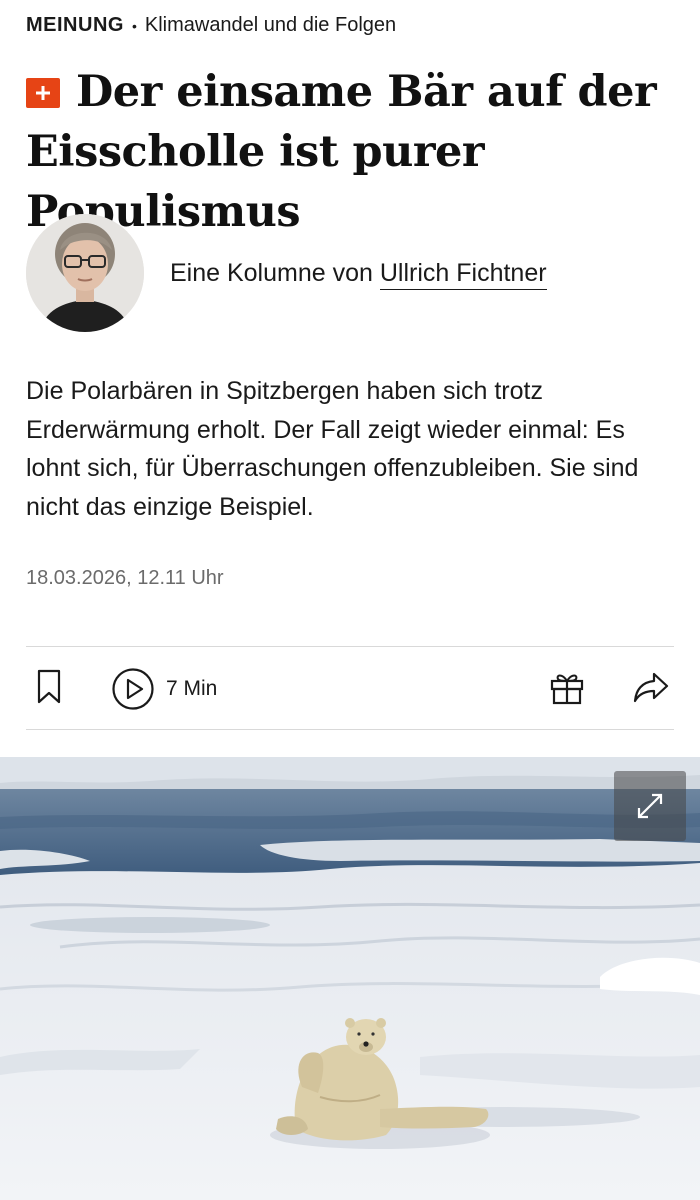 This screenshot has width=700, height=1200. I want to click on section-label: MEINUNG, so click(75, 25).